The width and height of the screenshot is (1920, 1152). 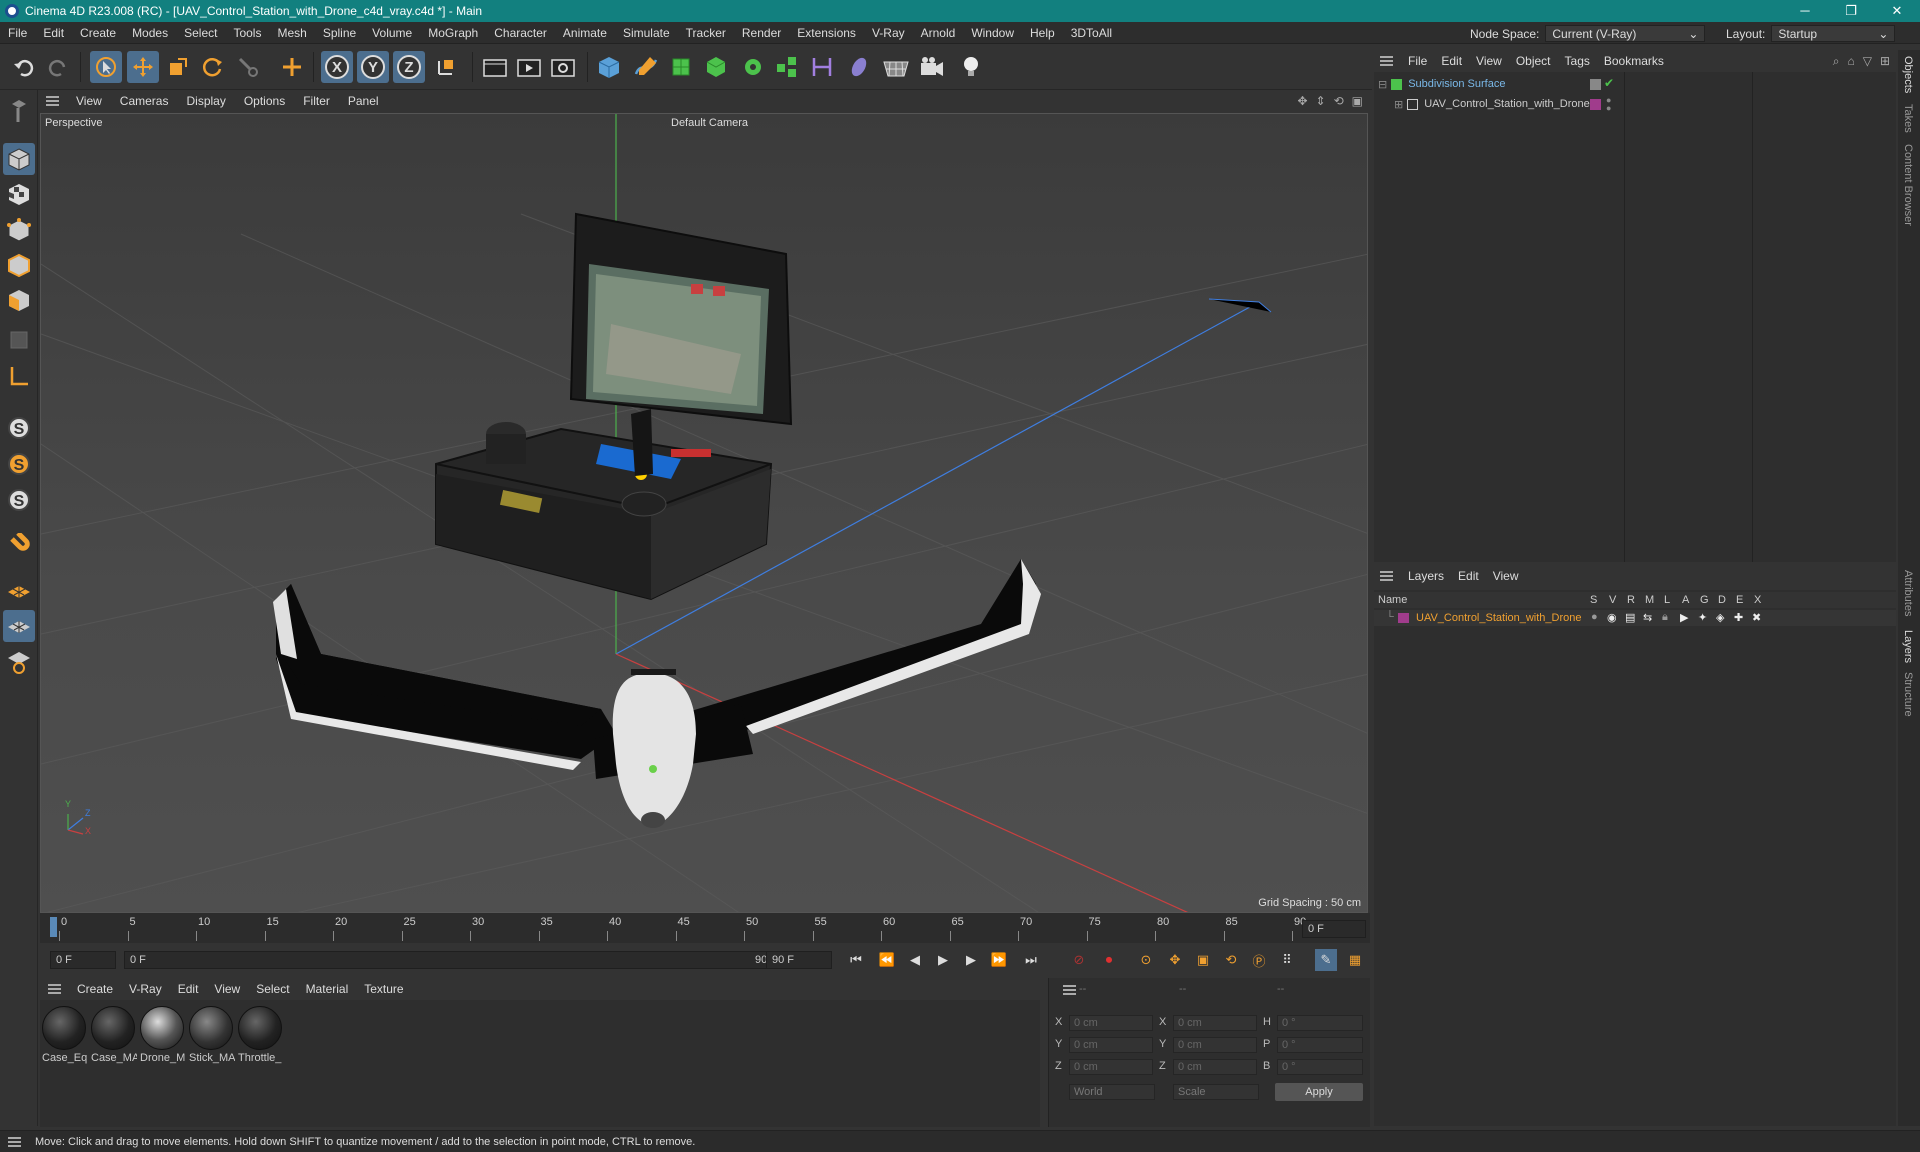 What do you see at coordinates (1302, 101) in the screenshot?
I see `pan-view-icon: ✥` at bounding box center [1302, 101].